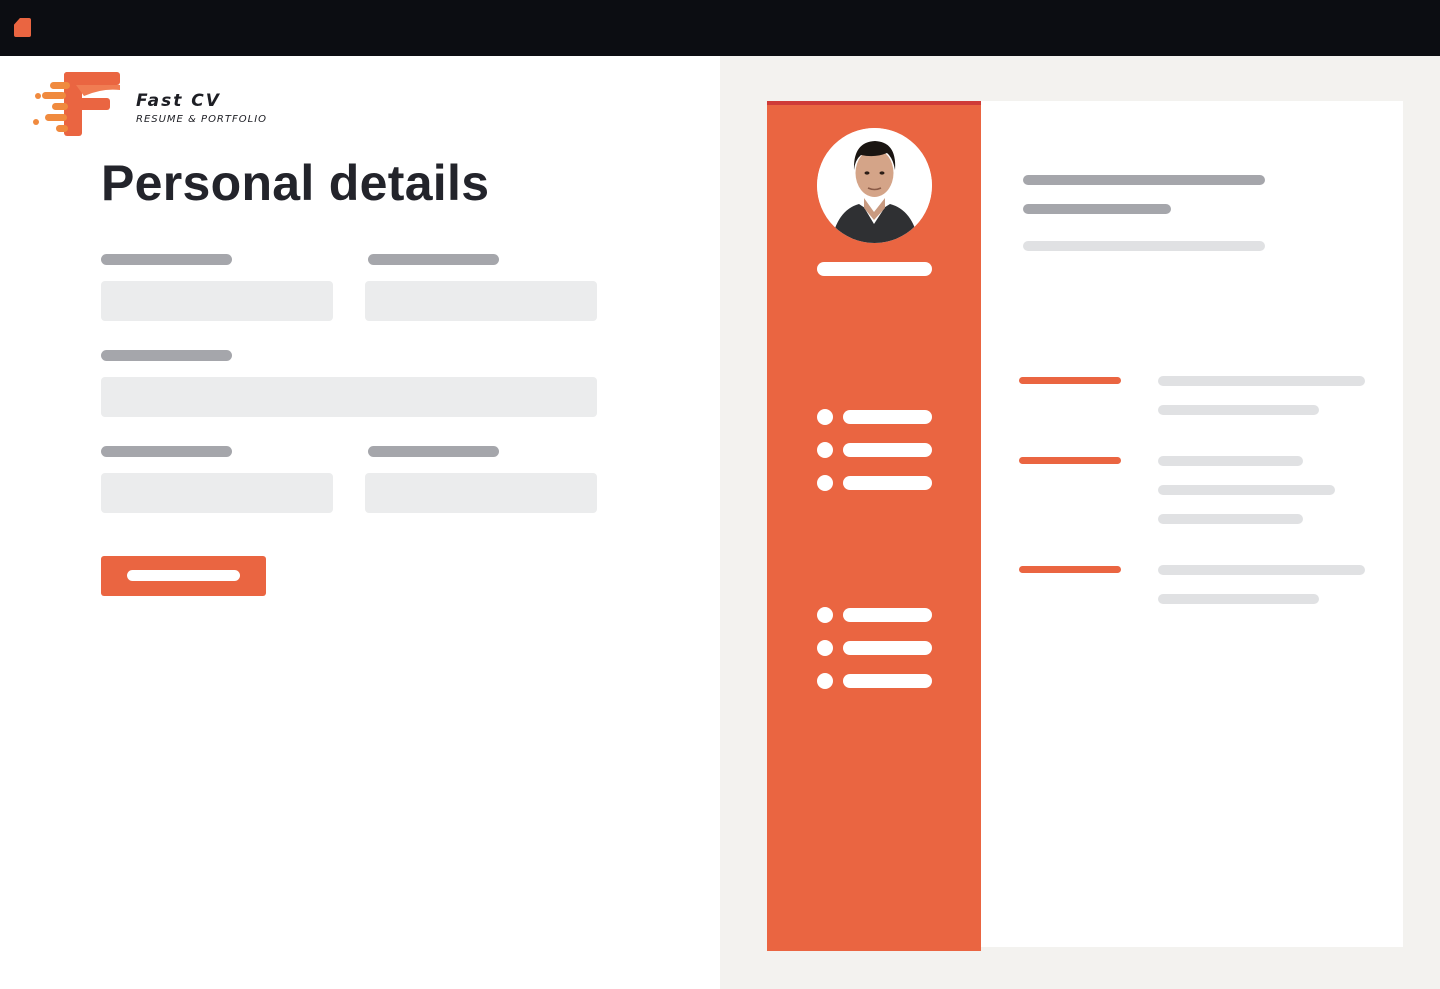 The image size is (1440, 989). I want to click on app-icon, so click(22, 27).